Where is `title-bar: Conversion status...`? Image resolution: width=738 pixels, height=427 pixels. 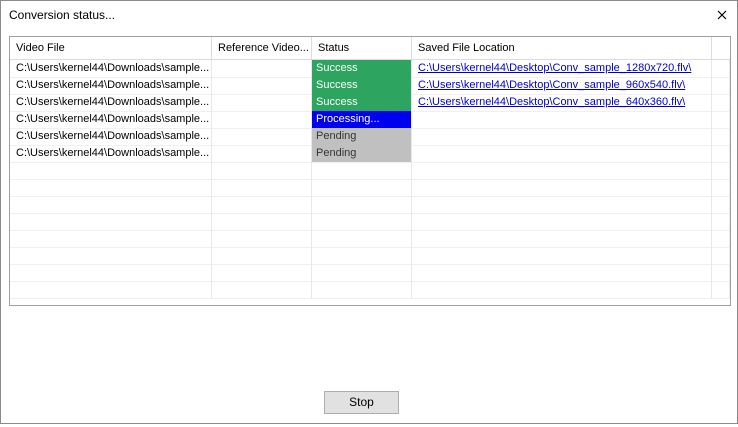 title-bar: Conversion status... is located at coordinates (369, 15).